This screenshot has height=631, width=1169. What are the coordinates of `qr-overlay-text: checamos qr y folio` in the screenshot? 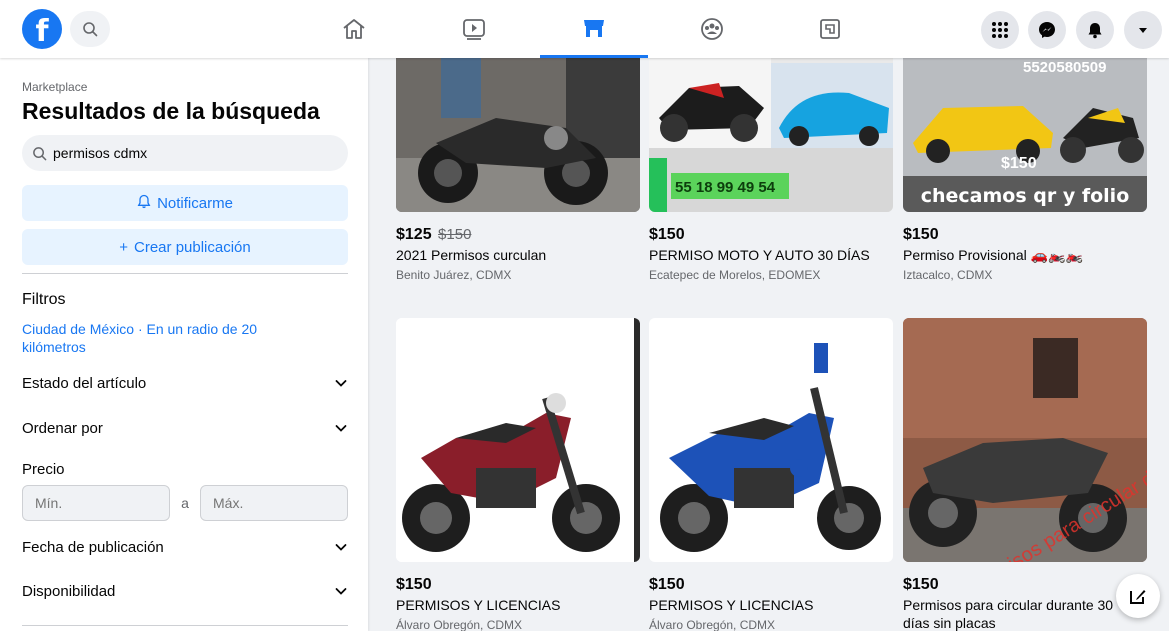 It's located at (1025, 196).